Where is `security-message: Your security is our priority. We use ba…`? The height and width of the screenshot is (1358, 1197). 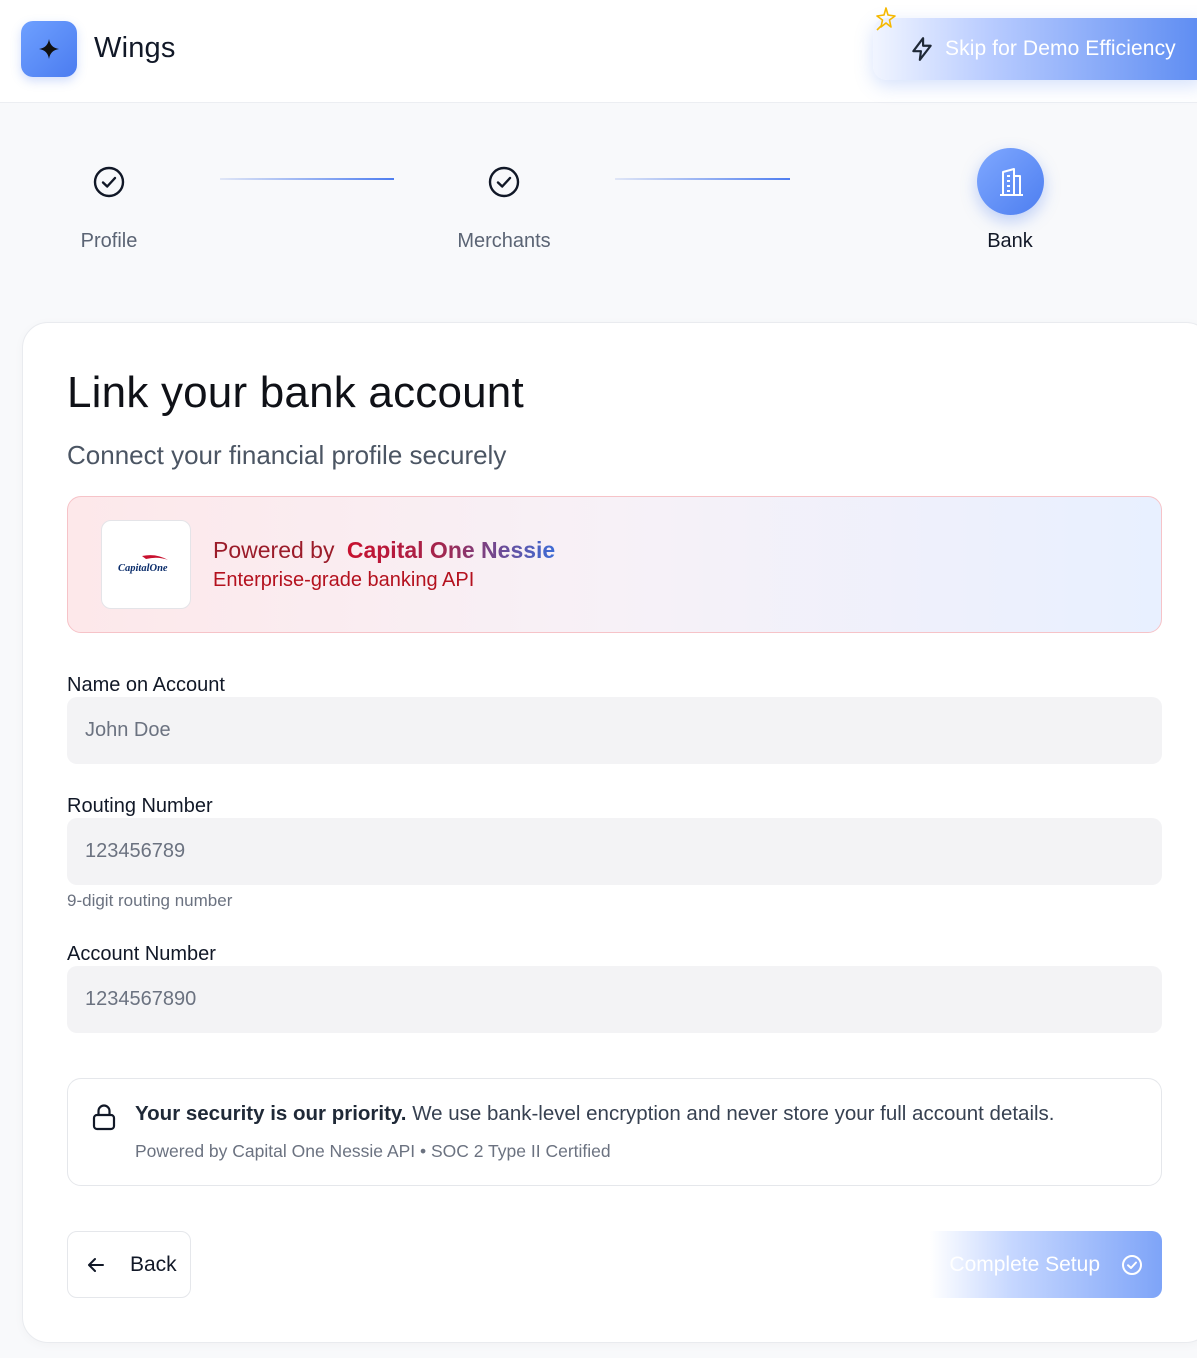 security-message: Your security is our priority. We use ba… is located at coordinates (595, 1114).